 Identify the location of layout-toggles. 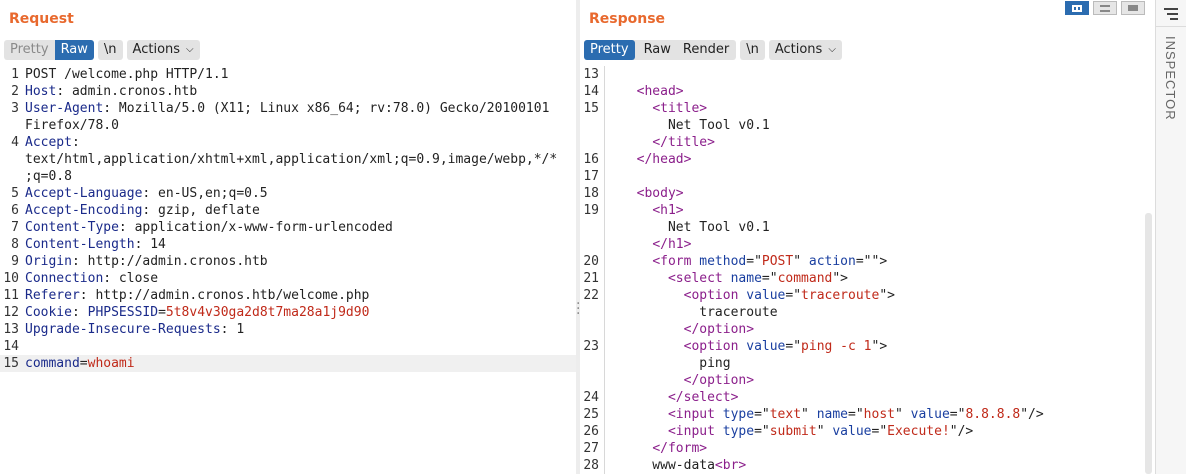
(1103, 8).